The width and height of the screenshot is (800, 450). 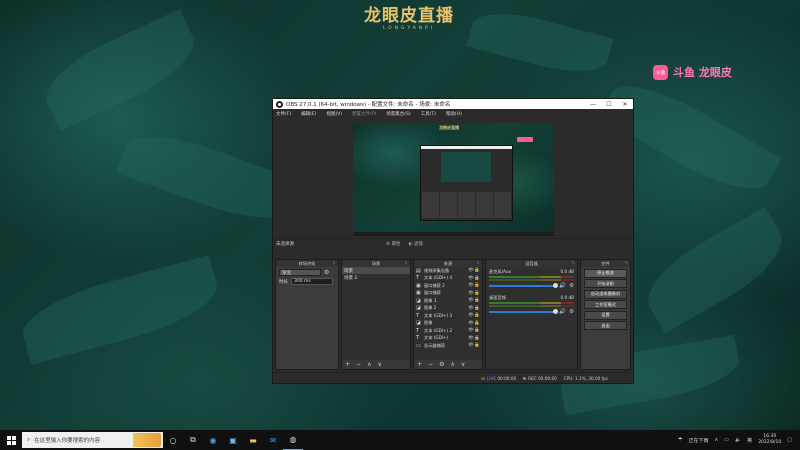 What do you see at coordinates (308, 114) in the screenshot?
I see `menu-edit: 编辑(E)` at bounding box center [308, 114].